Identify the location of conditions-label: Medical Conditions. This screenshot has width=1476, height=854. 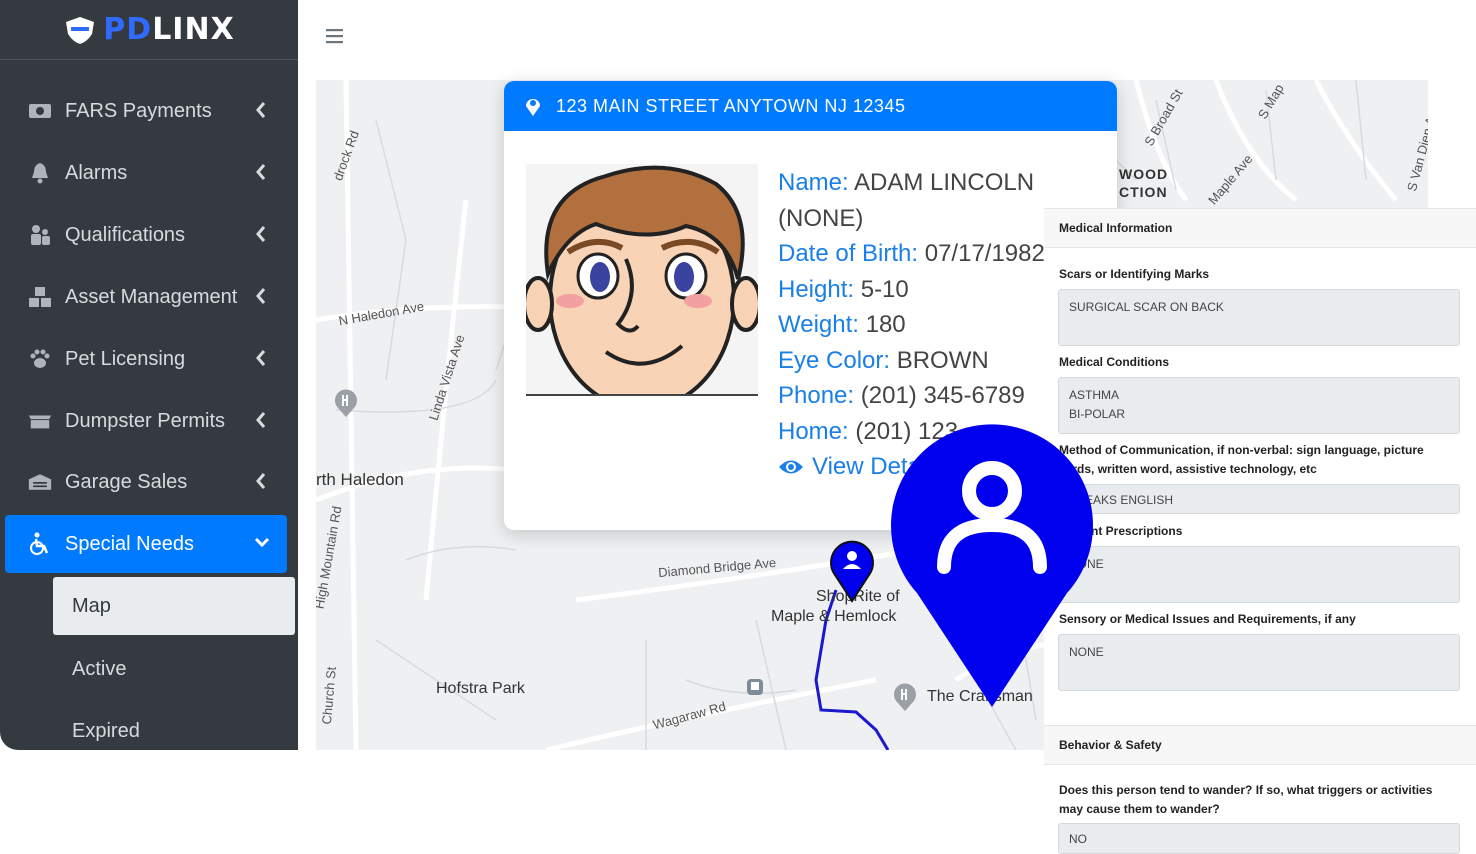
(1114, 362).